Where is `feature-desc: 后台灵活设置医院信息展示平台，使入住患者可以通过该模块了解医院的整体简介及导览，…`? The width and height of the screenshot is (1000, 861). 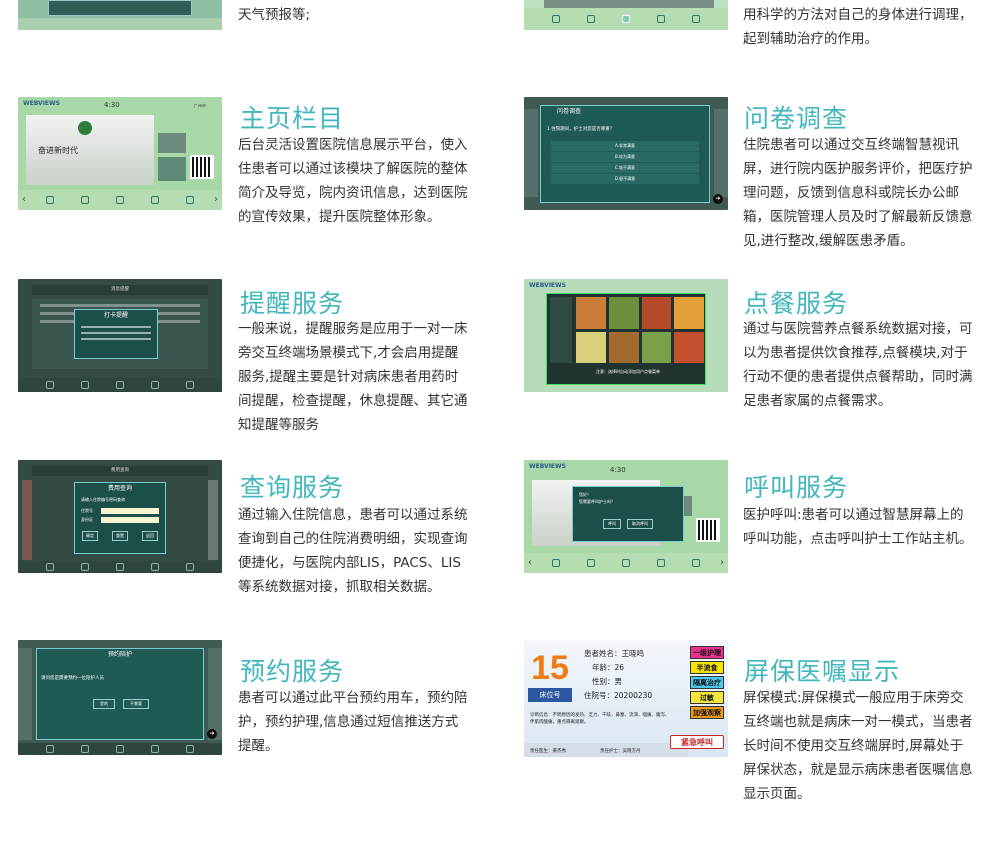 feature-desc: 后台灵活设置医院信息展示平台，使入住患者可以通过该模块了解医院的整体简介及导览，… is located at coordinates (353, 181).